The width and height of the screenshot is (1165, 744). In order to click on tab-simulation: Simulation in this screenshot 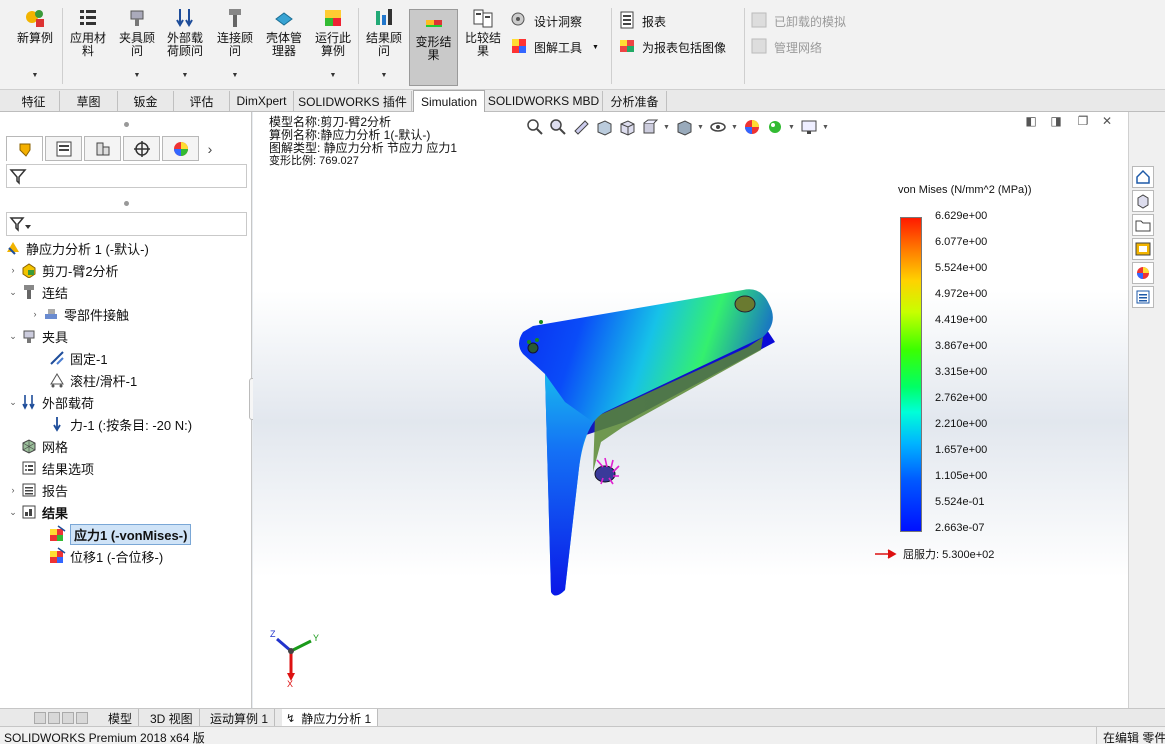, I will do `click(449, 101)`.